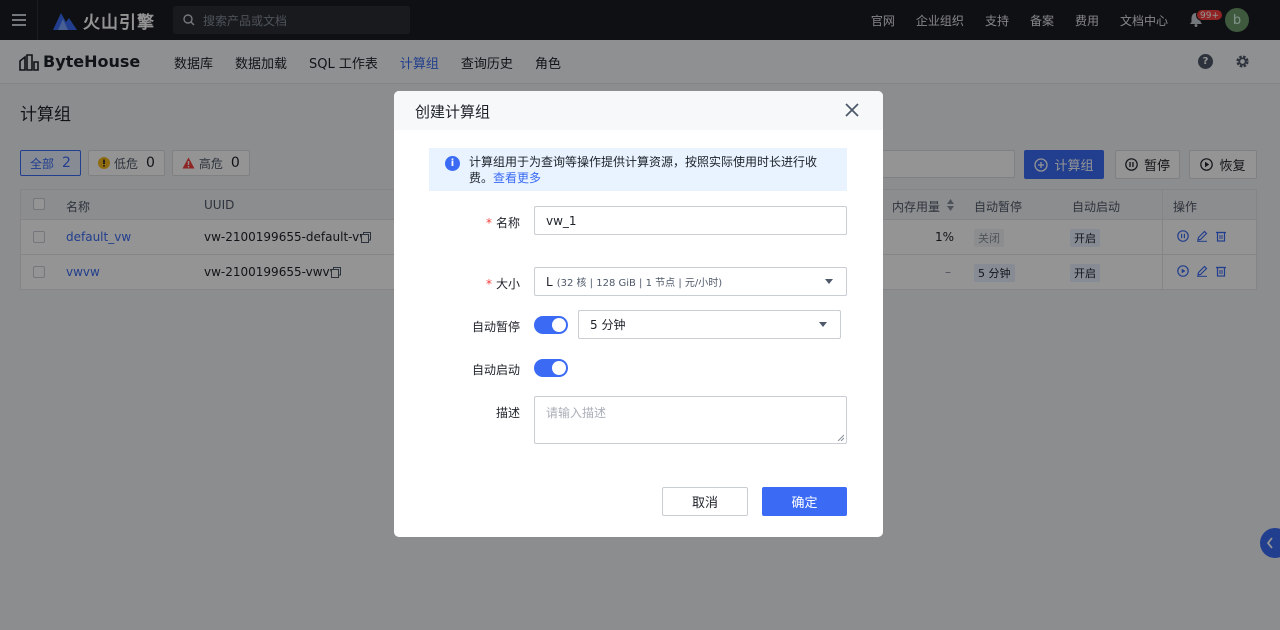 This screenshot has height=630, width=1280. I want to click on name-input: vw_1, so click(690, 220).